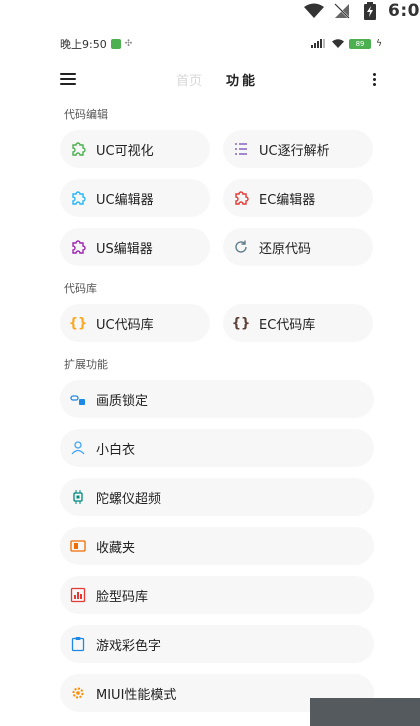  What do you see at coordinates (338, 44) in the screenshot?
I see `wifi-small-icon` at bounding box center [338, 44].